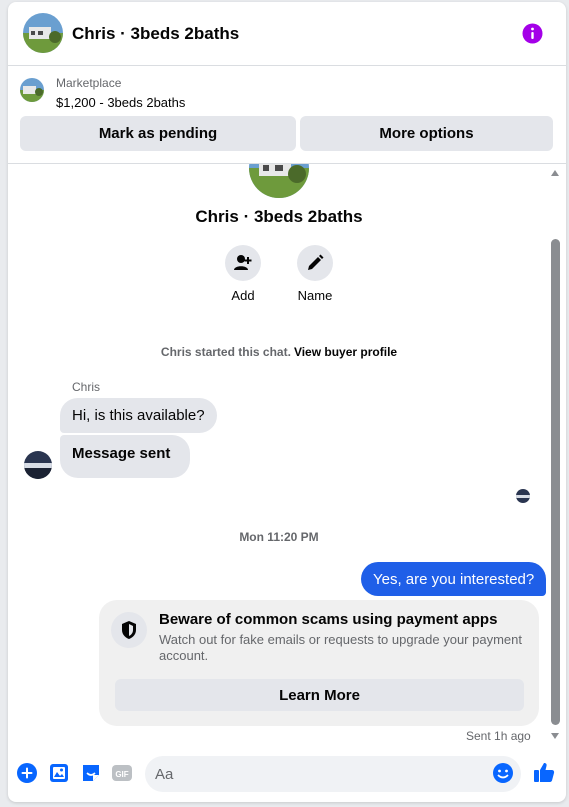 The image size is (569, 807). Describe the element at coordinates (243, 263) in the screenshot. I see `add-person-icon` at that location.